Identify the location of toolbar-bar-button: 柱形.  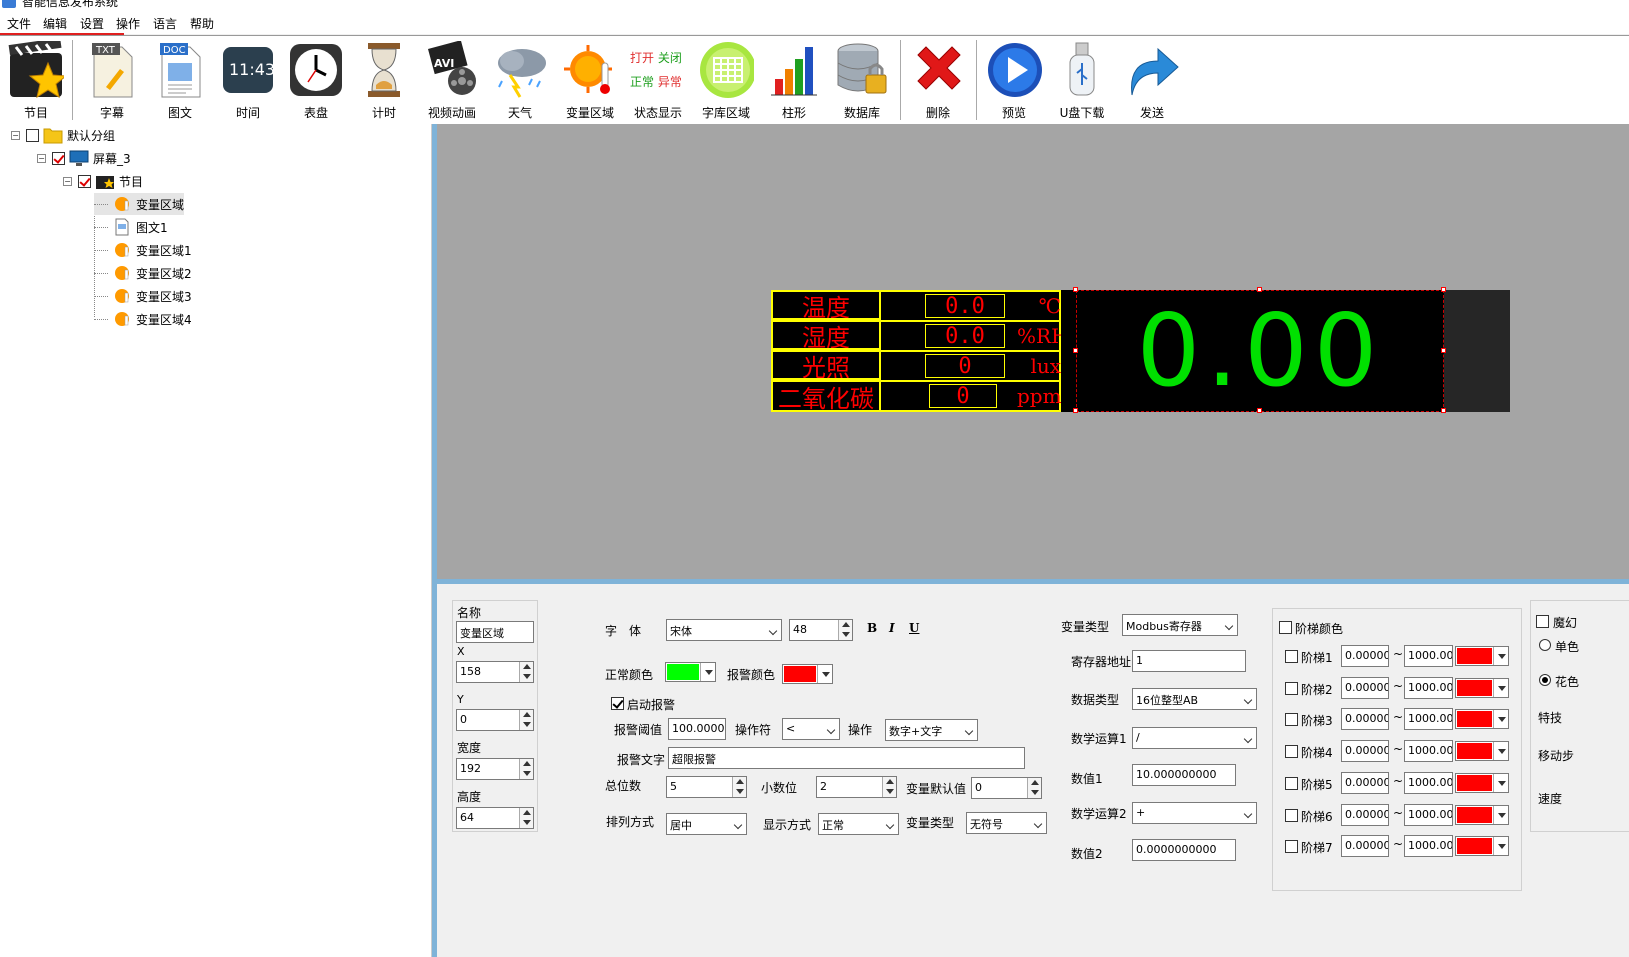
(794, 80).